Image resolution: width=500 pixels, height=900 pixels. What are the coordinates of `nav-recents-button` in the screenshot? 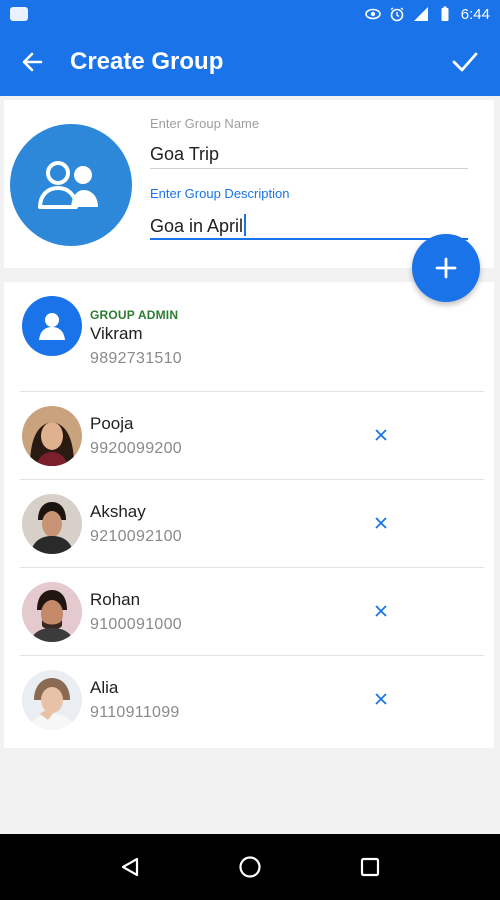 It's located at (370, 867).